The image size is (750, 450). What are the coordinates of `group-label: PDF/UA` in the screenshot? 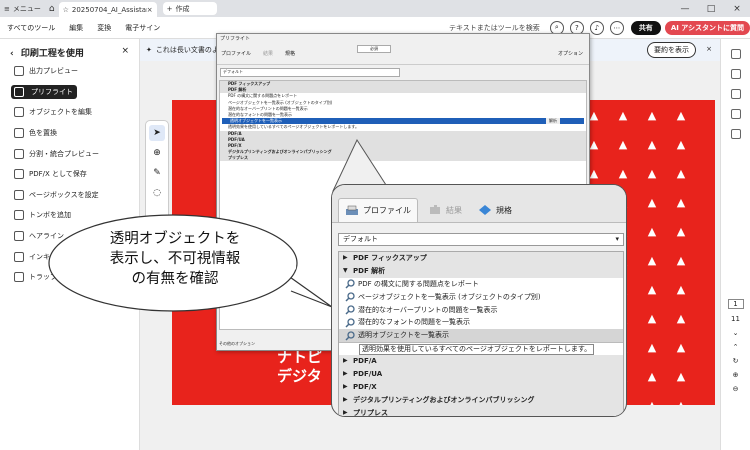 It's located at (368, 374).